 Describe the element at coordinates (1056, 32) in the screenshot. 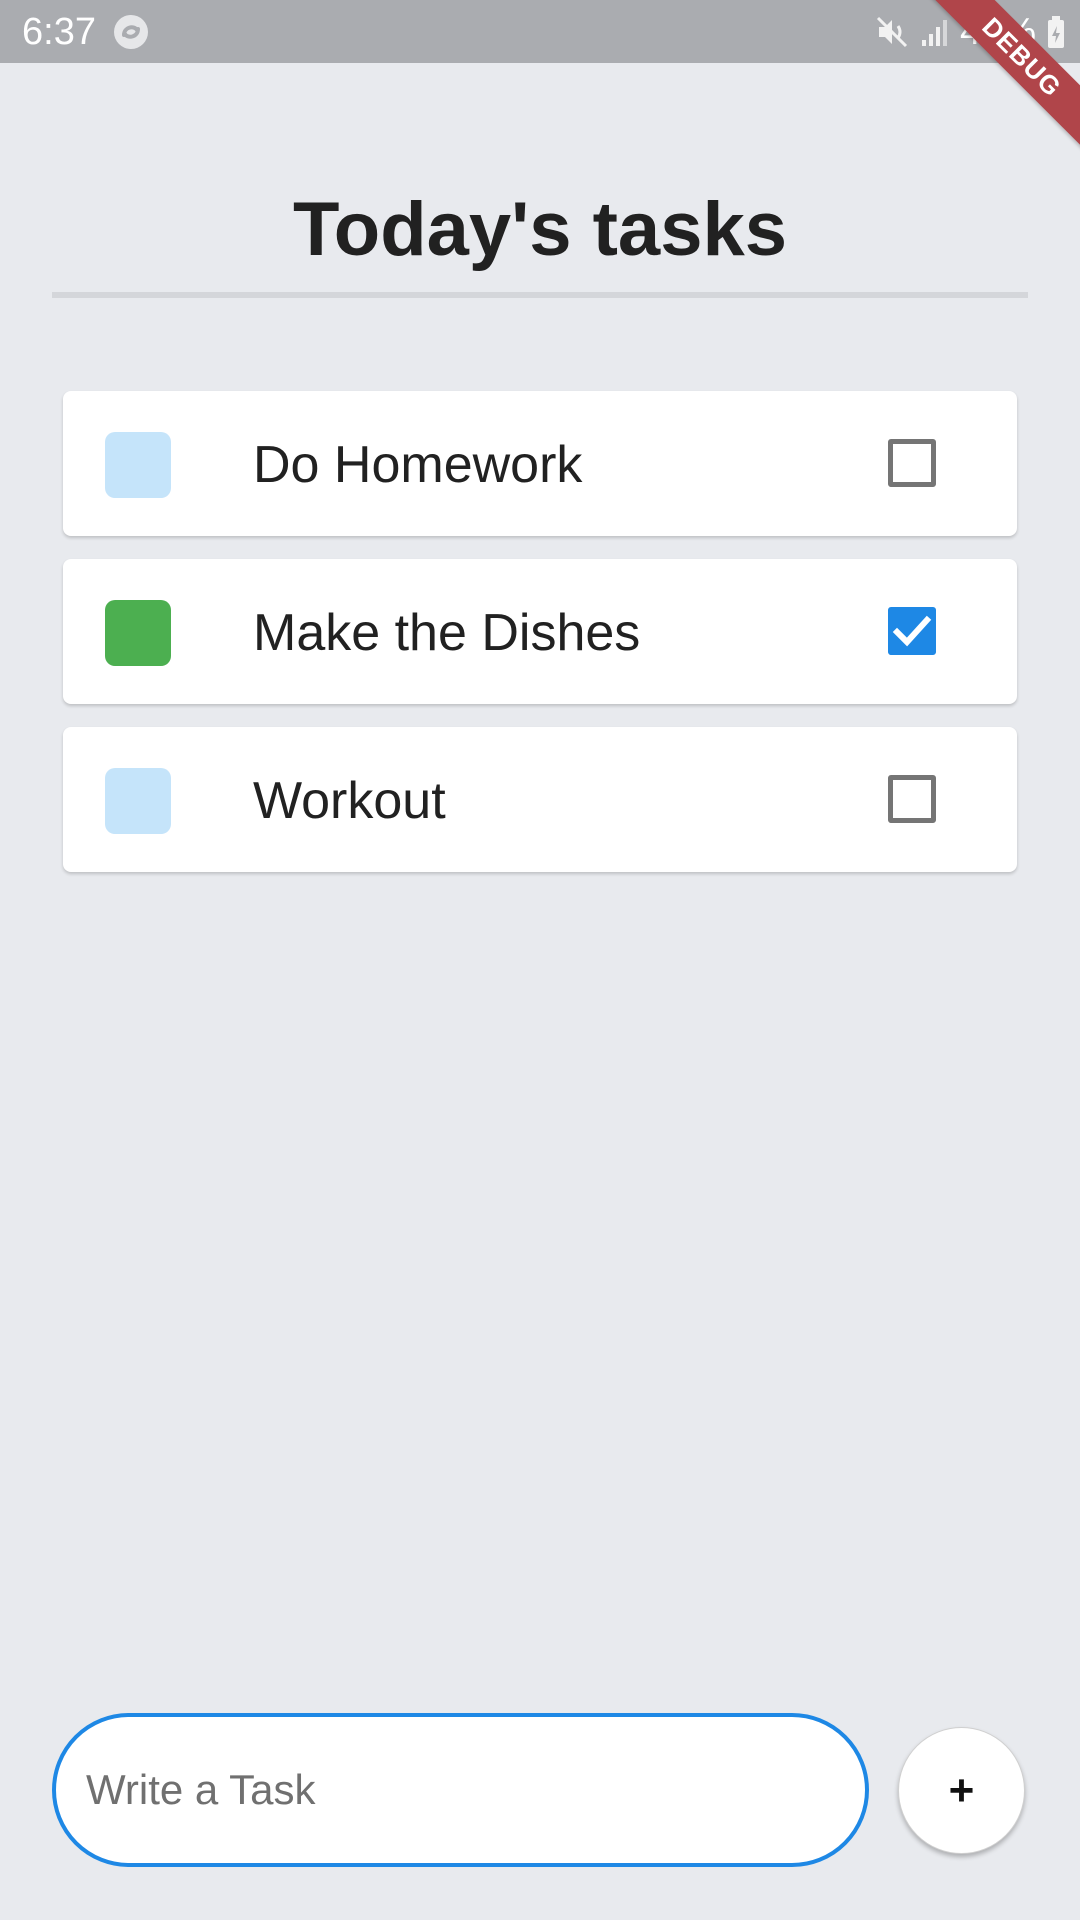

I see `battery-charging-icon` at that location.